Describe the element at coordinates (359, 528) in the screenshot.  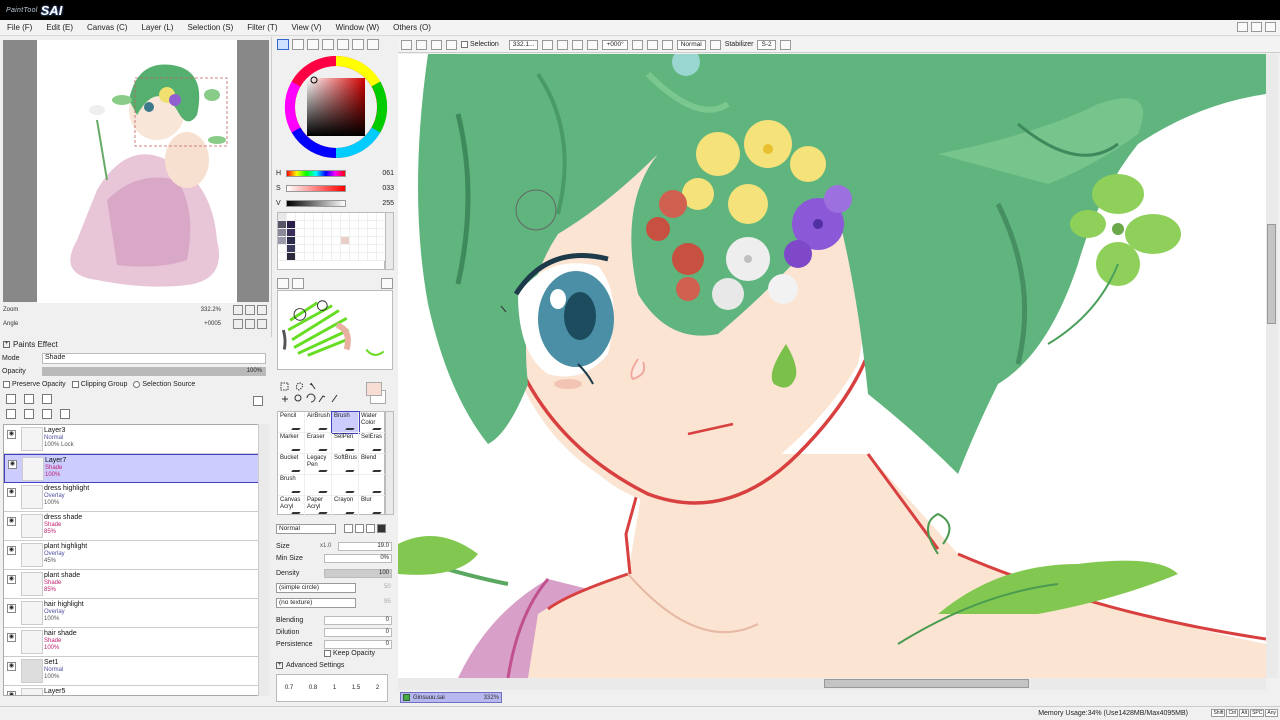
I see `tip-shape-mid-icon` at that location.